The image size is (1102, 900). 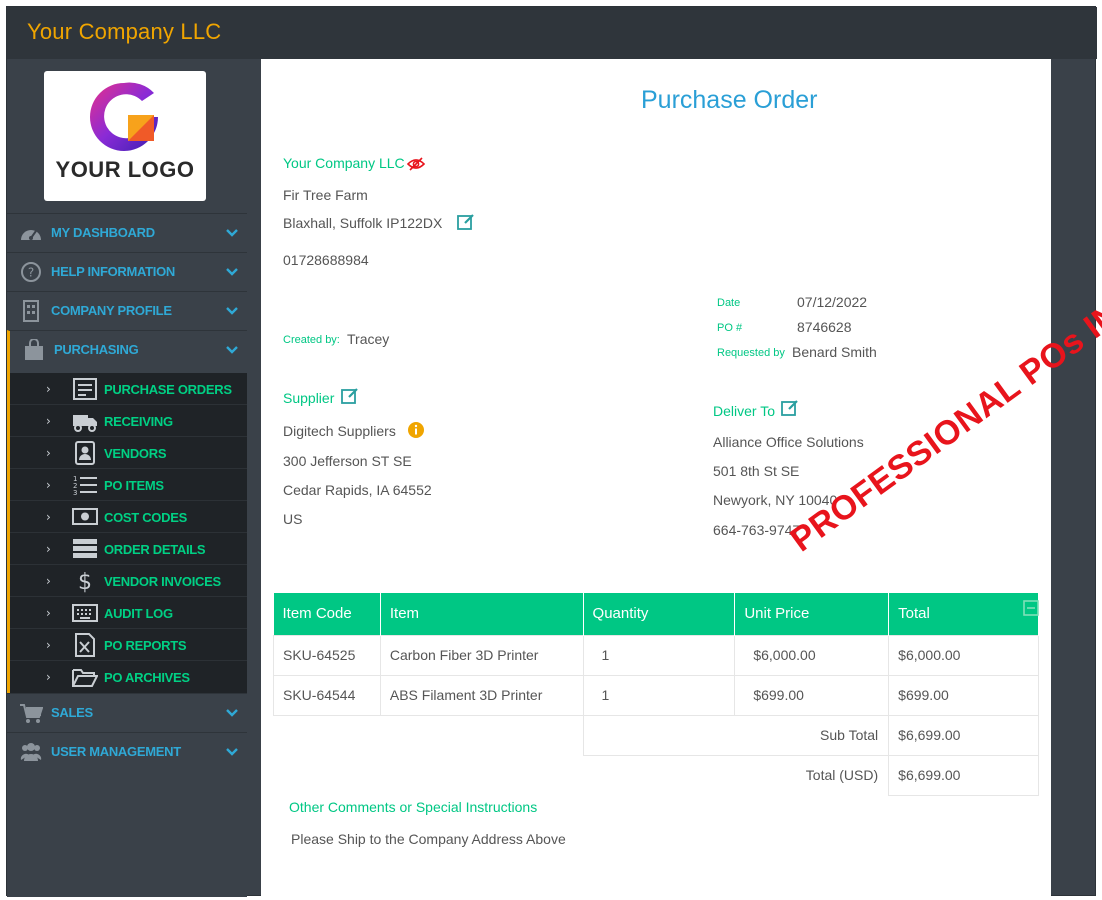 What do you see at coordinates (730, 328) in the screenshot?
I see `po-number-label: PO #` at bounding box center [730, 328].